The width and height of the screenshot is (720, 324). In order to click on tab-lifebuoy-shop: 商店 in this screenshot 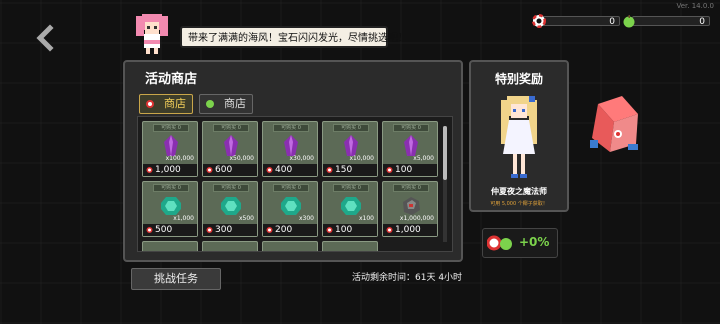, I will do `click(166, 104)`.